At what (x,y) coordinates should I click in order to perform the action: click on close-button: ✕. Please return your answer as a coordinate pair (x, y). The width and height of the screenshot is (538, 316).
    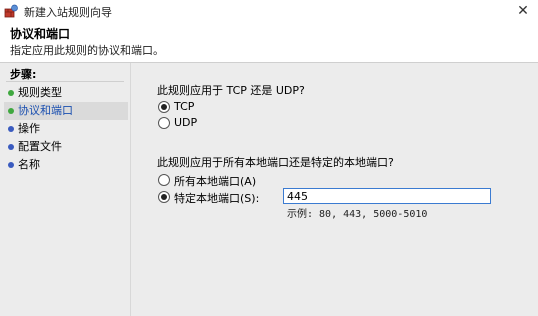
    Looking at the image, I should click on (523, 11).